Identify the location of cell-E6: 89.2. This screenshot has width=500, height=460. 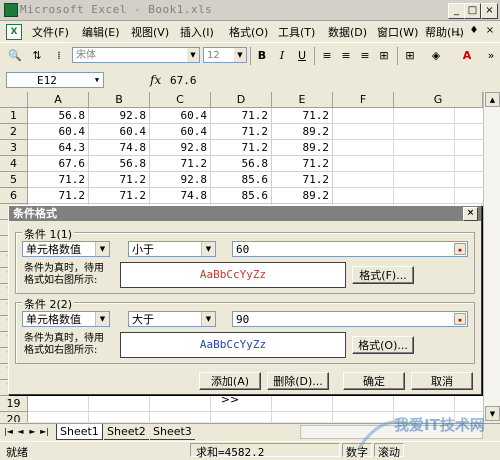
(302, 196).